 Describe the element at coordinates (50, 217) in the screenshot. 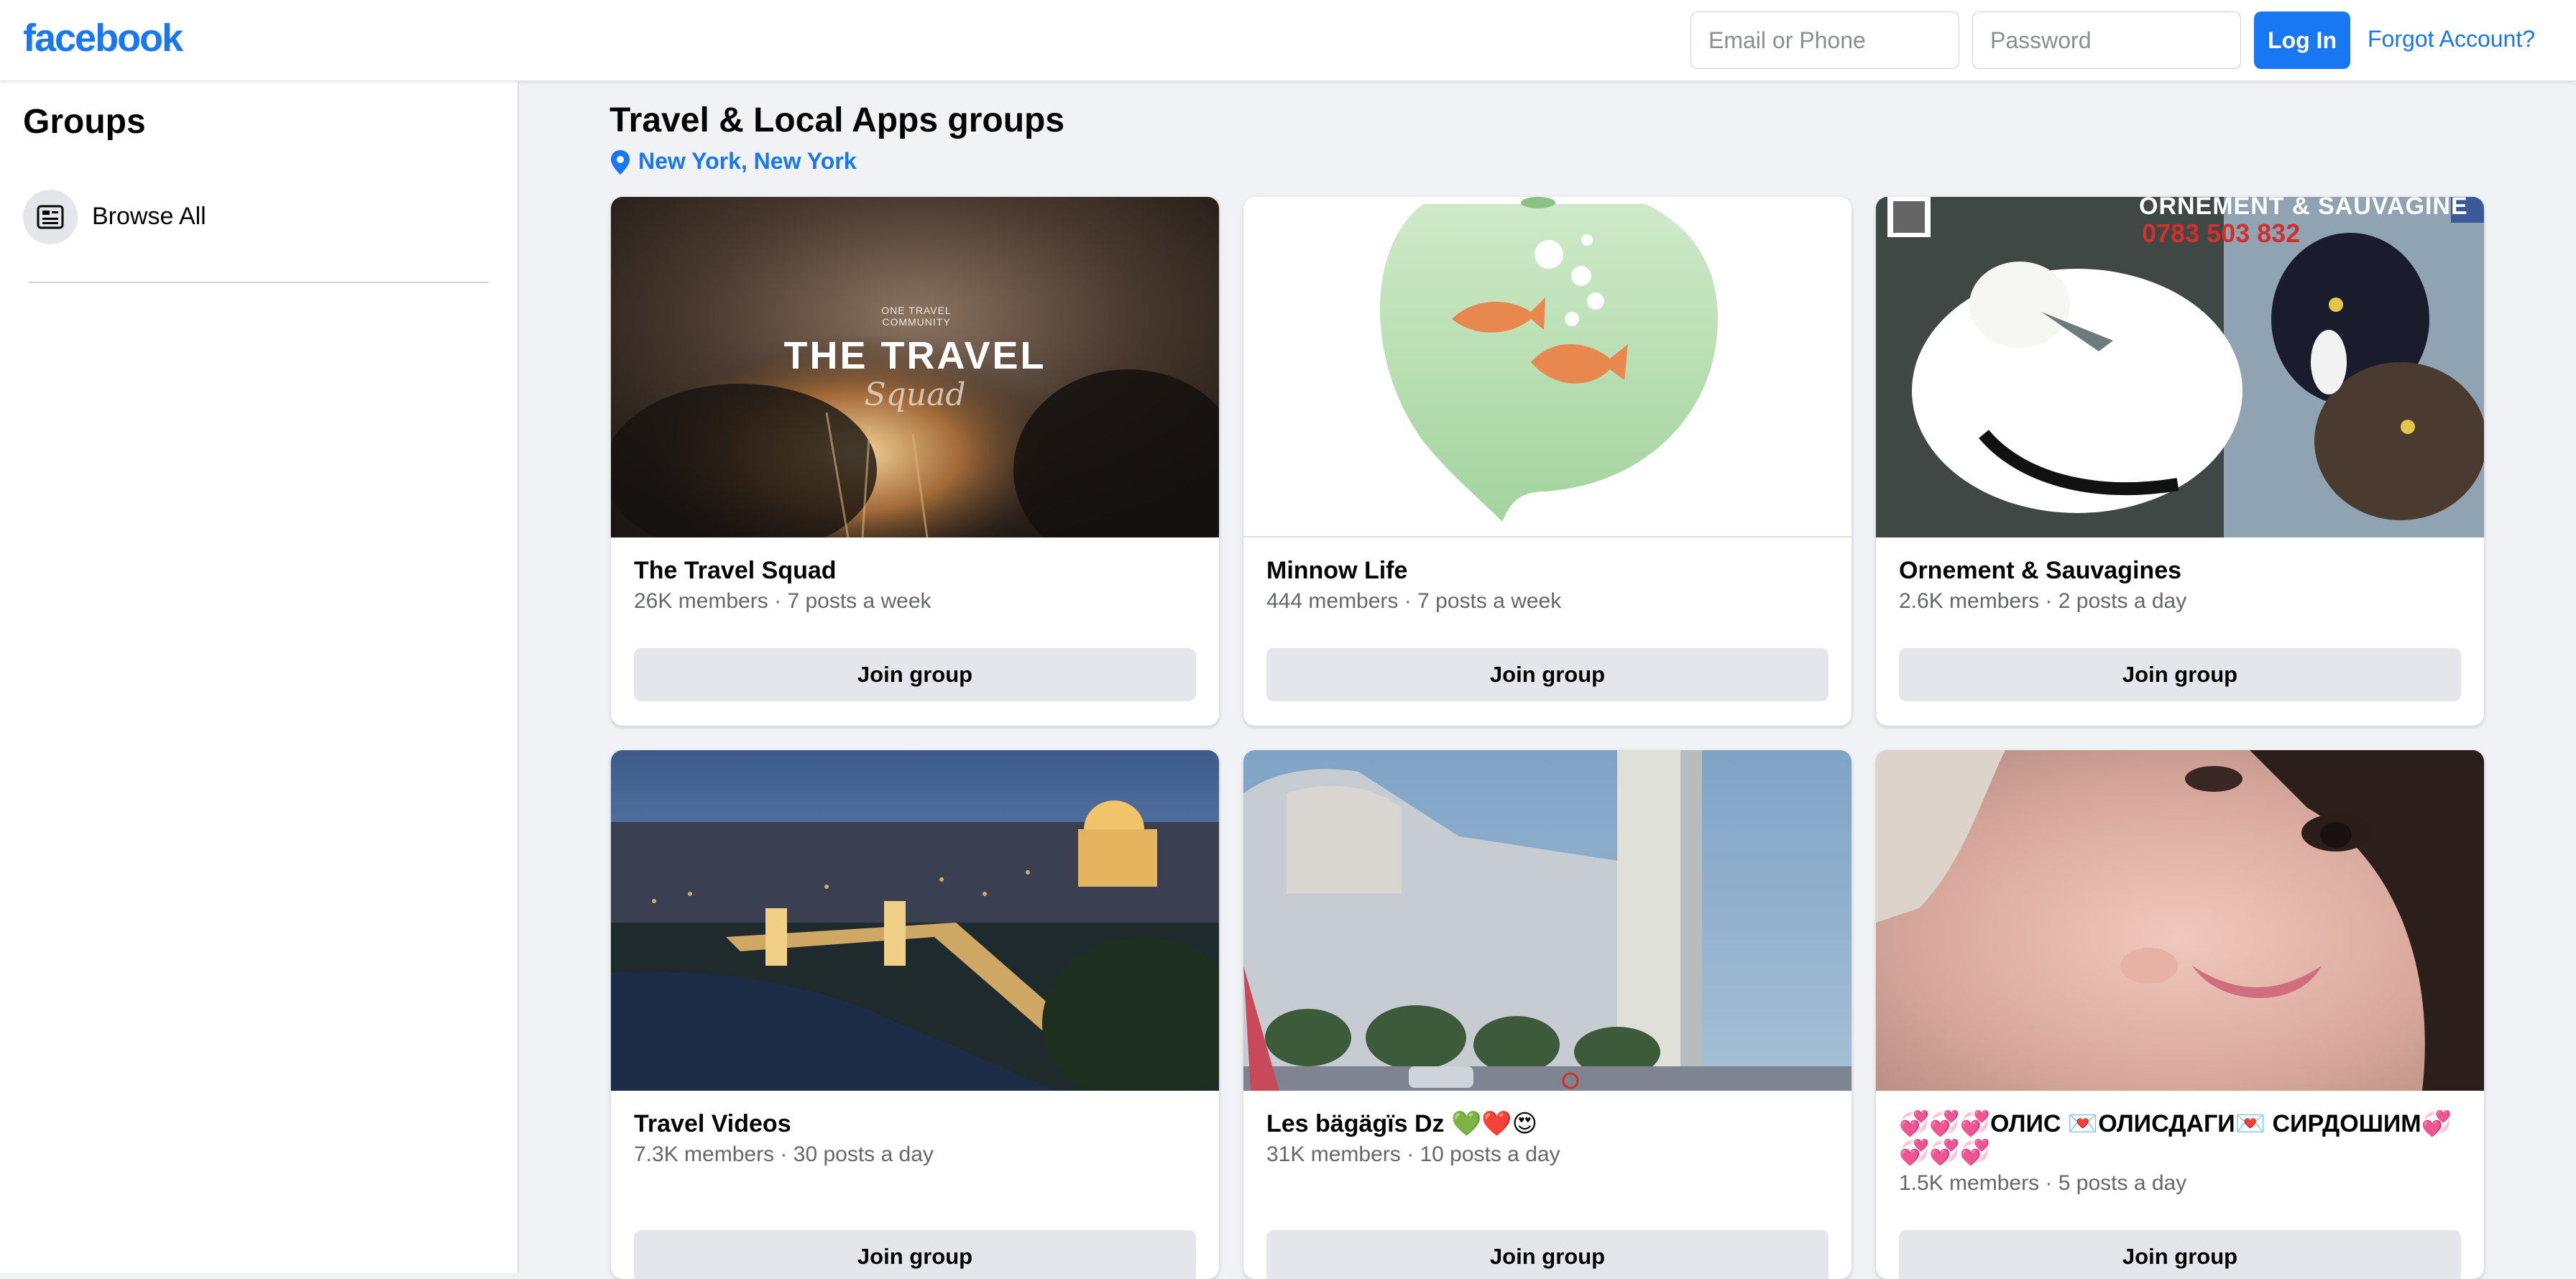

I see `browse-icon` at that location.